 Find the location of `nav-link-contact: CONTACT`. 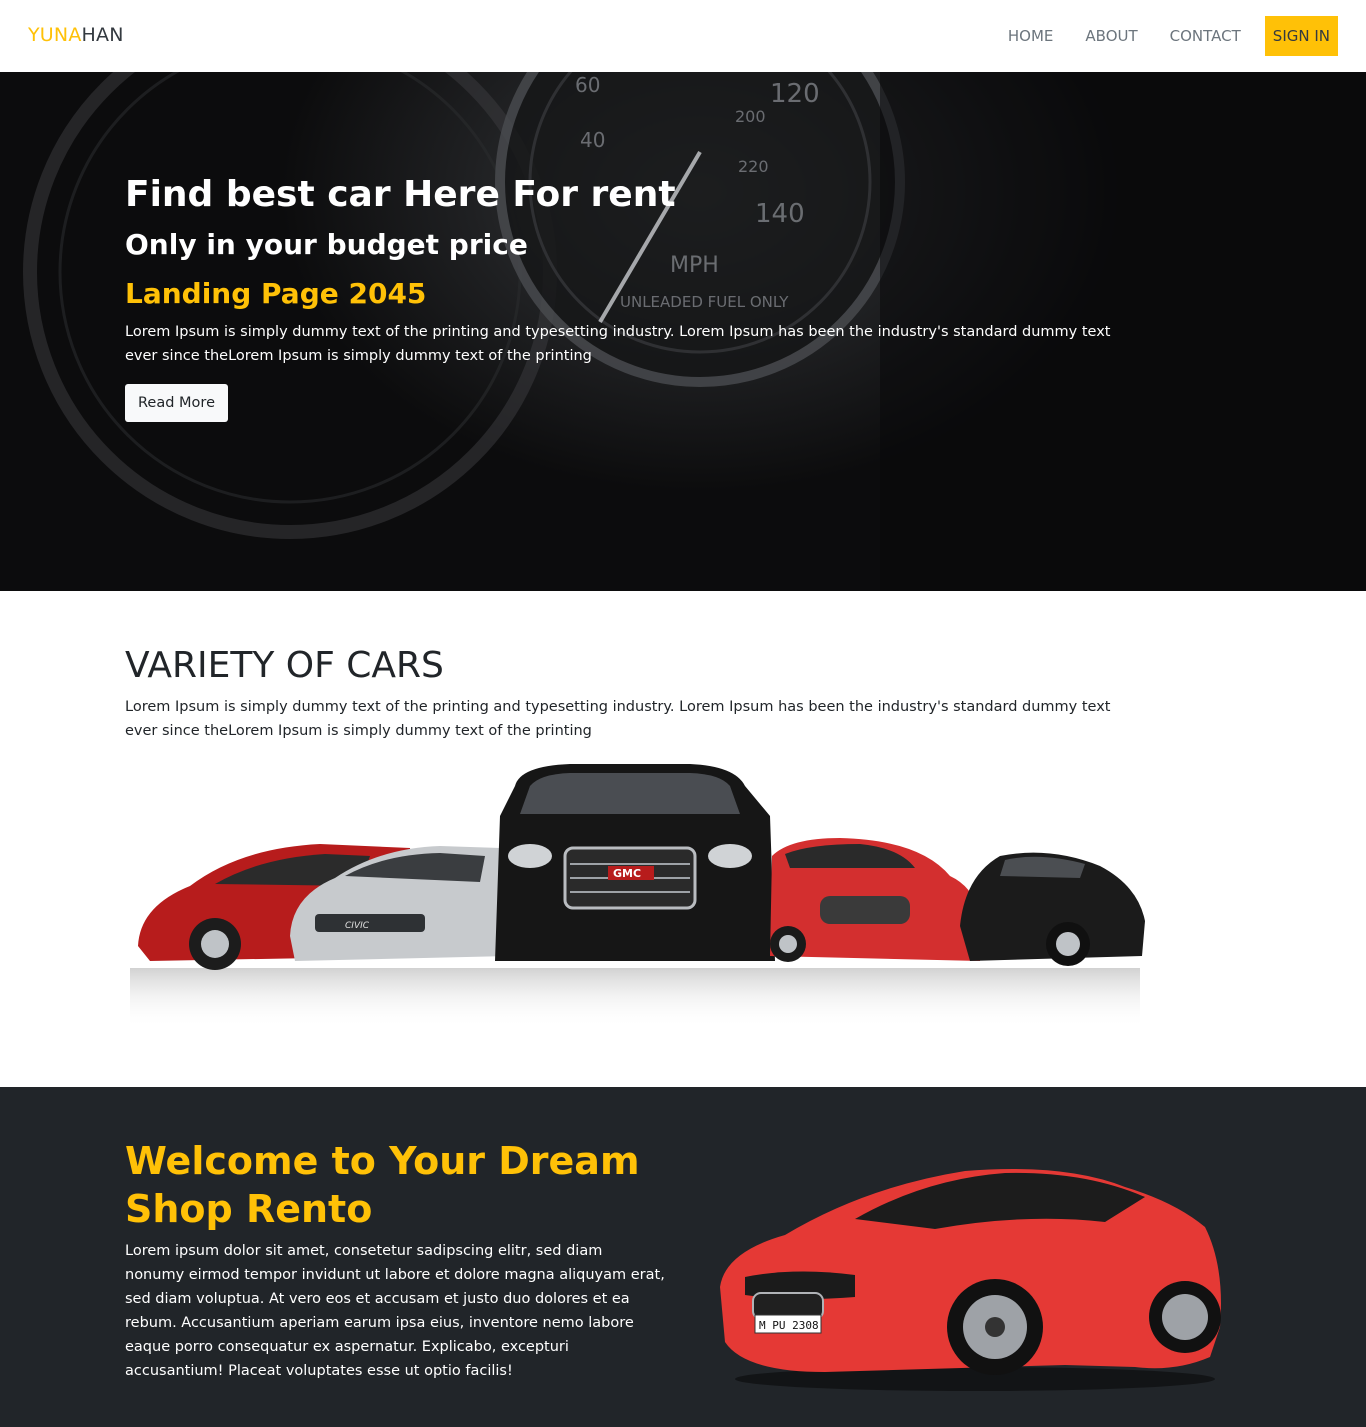

nav-link-contact: CONTACT is located at coordinates (1205, 36).